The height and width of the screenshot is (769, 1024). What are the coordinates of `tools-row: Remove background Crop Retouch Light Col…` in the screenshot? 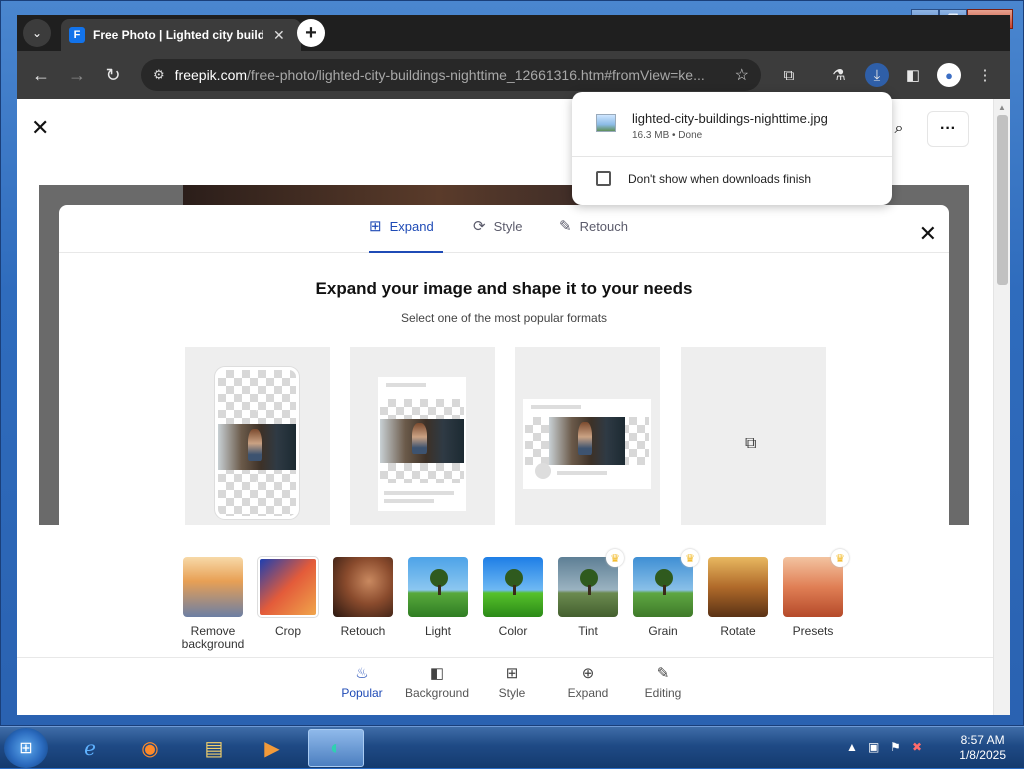 It's located at (505, 597).